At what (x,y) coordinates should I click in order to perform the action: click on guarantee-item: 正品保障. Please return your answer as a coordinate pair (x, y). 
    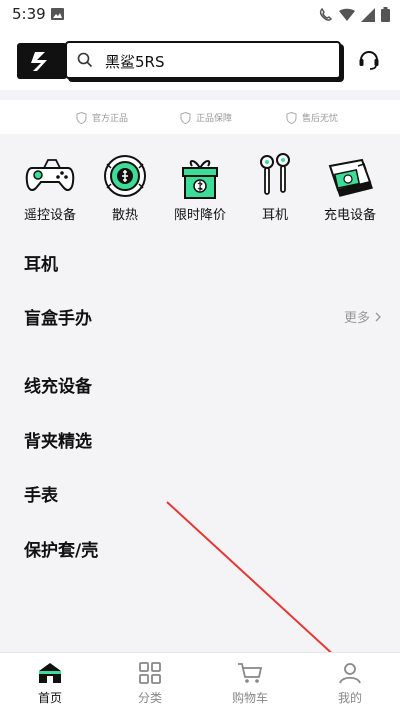
    Looking at the image, I should click on (206, 117).